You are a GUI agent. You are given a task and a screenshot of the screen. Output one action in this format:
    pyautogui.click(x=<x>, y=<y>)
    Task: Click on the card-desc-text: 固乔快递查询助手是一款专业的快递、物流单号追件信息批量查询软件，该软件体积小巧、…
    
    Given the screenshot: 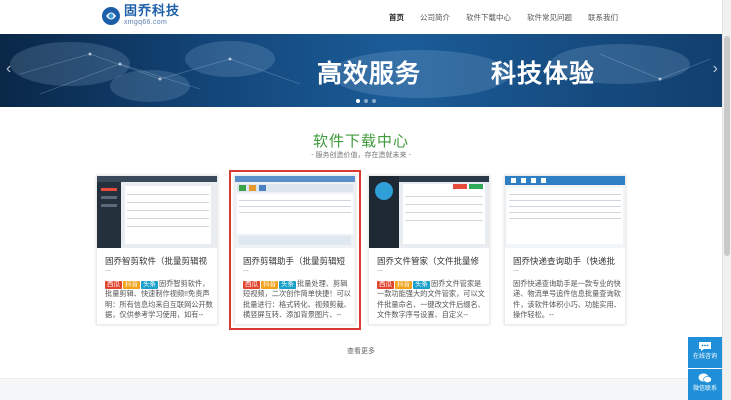 What is the action you would take?
    pyautogui.click(x=567, y=299)
    